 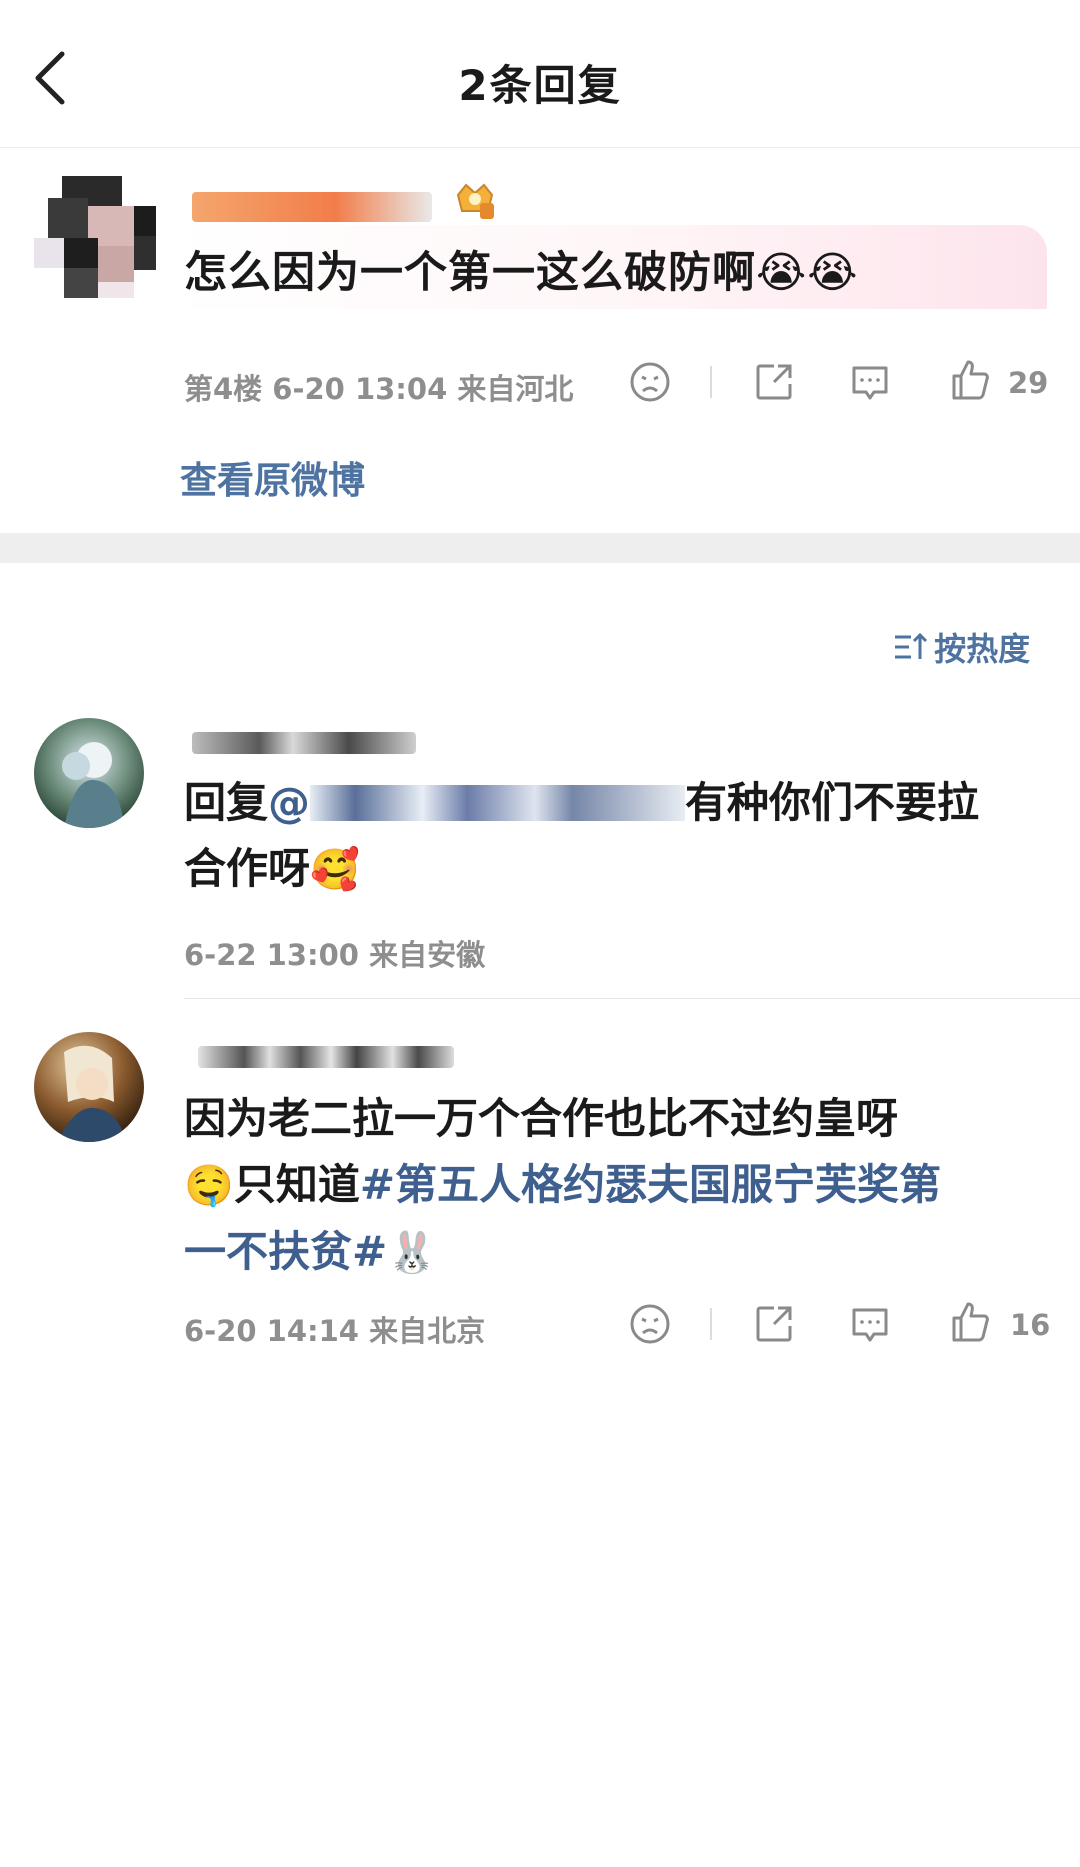 What do you see at coordinates (209, 1186) in the screenshot?
I see `emoji-drool: 🤤` at bounding box center [209, 1186].